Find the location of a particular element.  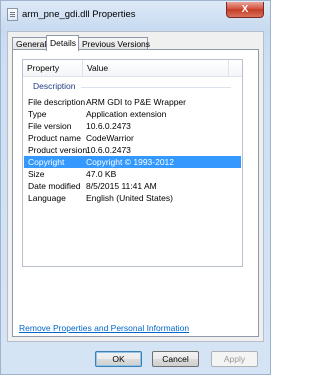

table-row: File version 10.6.0.2473 is located at coordinates (132, 126).